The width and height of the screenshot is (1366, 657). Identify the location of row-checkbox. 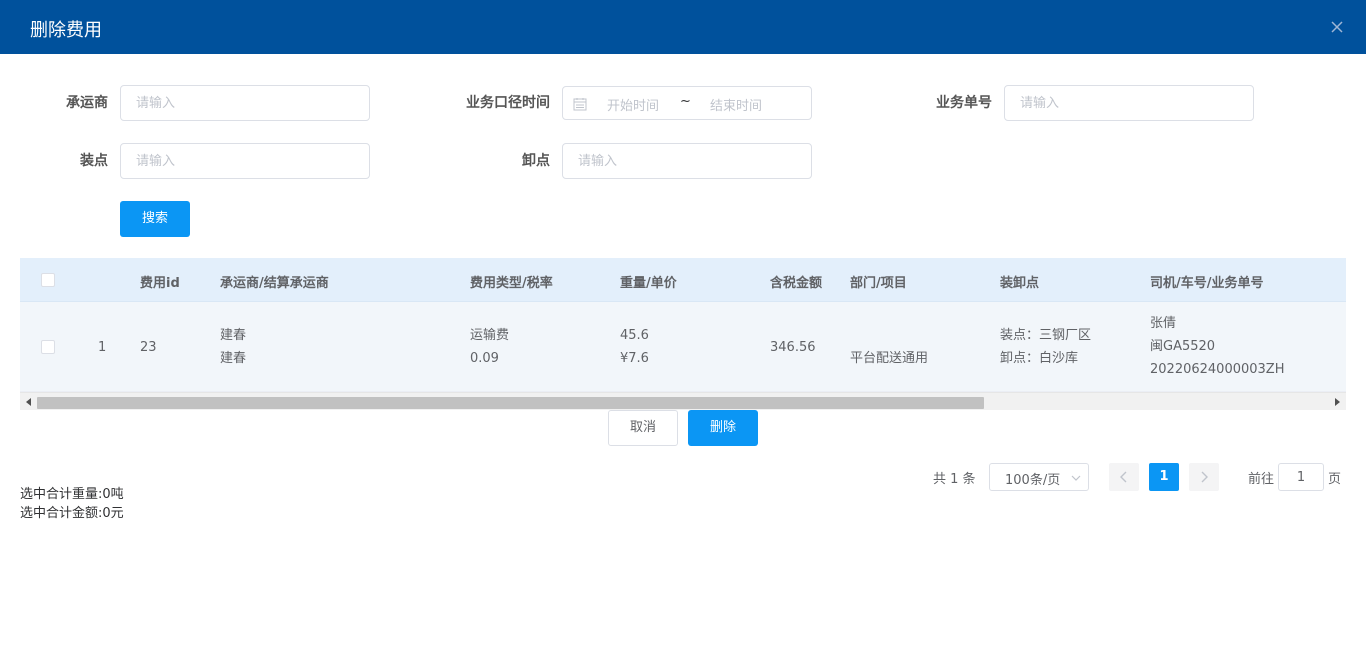
(48, 347).